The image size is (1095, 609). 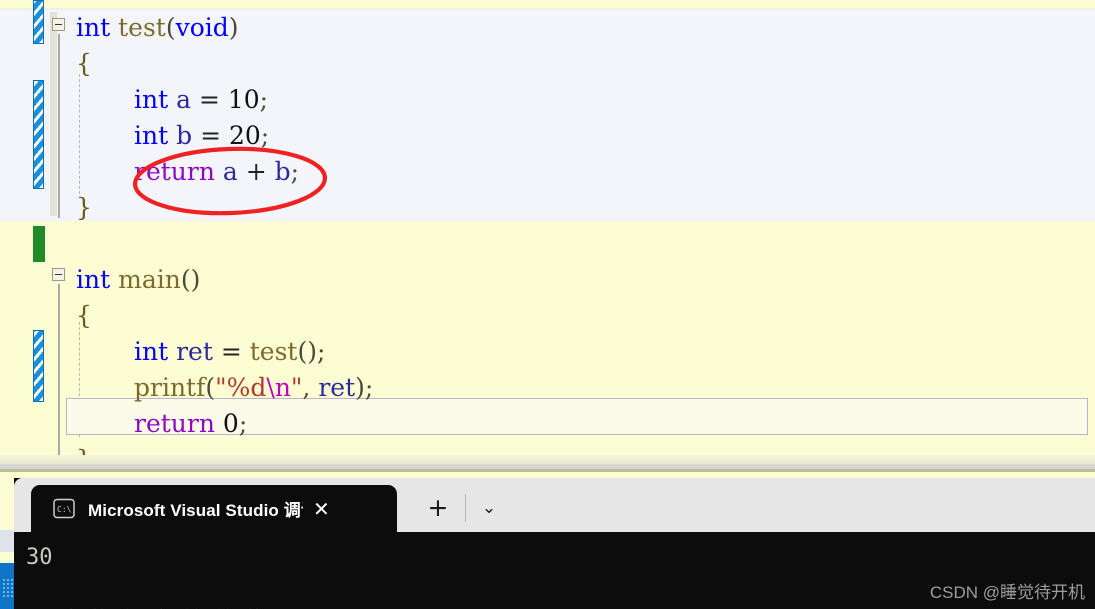 I want to click on bottom-clipped-text: 请按任意键继续, so click(x=168, y=606).